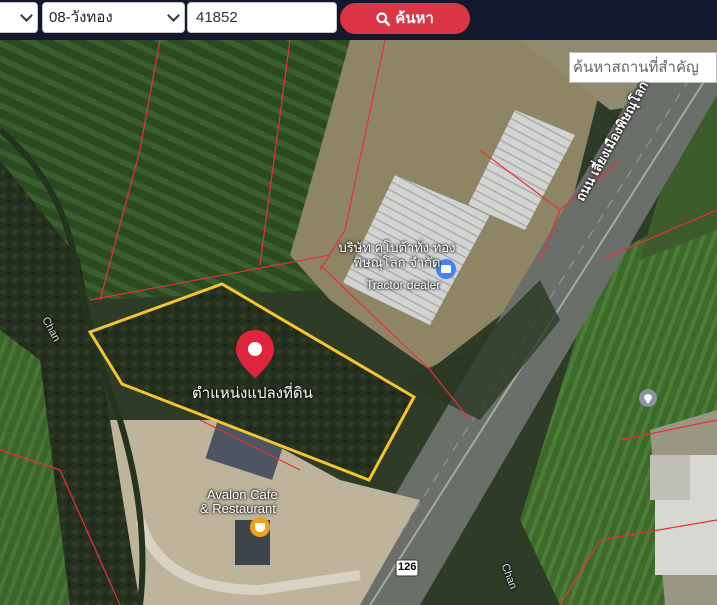 The image size is (717, 605). What do you see at coordinates (238, 508) in the screenshot?
I see `cafe-name-line2: & Restaurant` at bounding box center [238, 508].